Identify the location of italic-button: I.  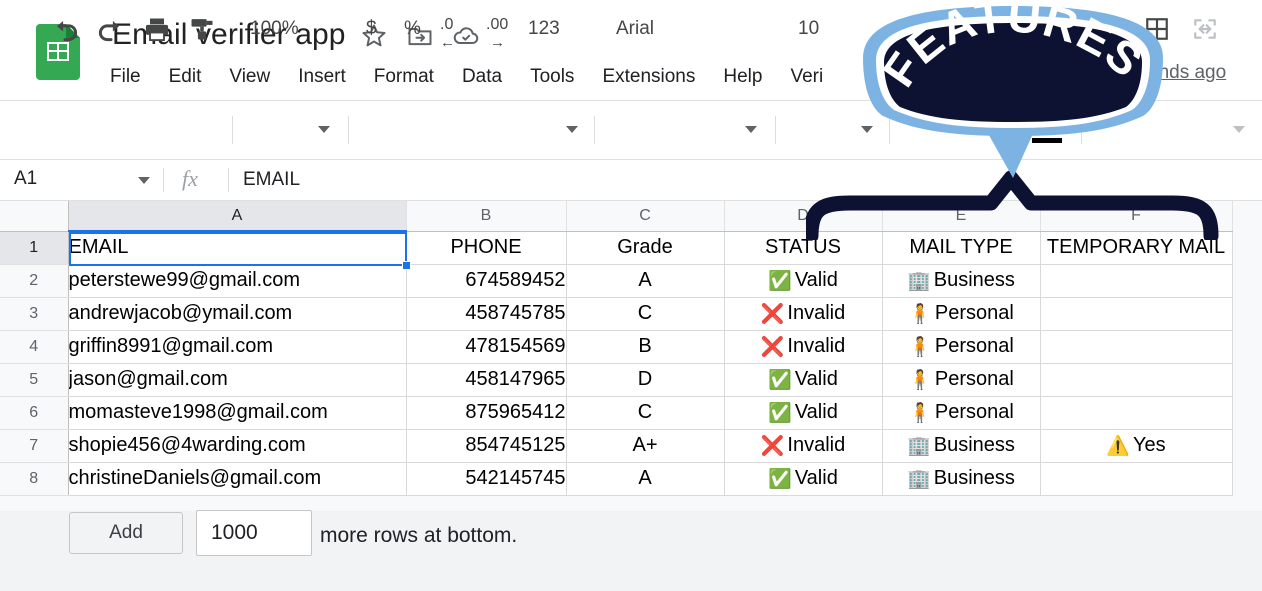
(954, 29).